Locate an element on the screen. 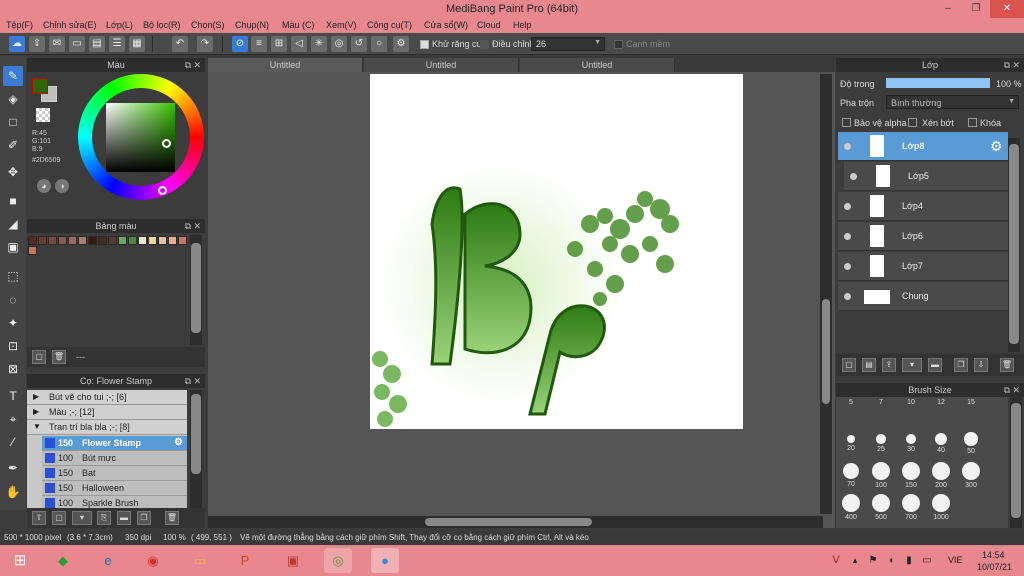 This screenshot has width=1024, height=576. brush-group: ▼ Tran trí bla bla ;-; [8] is located at coordinates (107, 427).